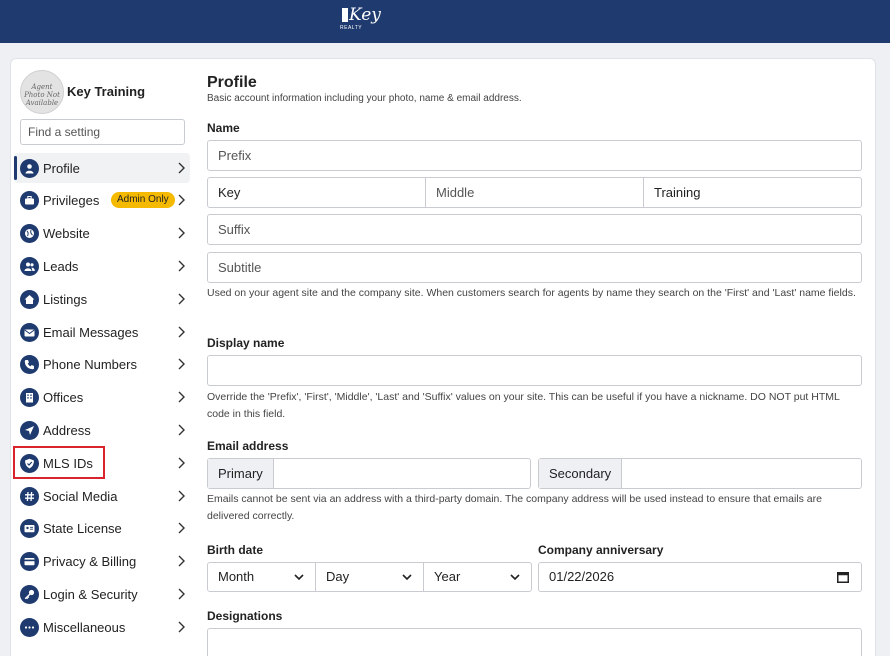 The width and height of the screenshot is (890, 656). I want to click on sidebar-item-leads: Leads, so click(102, 266).